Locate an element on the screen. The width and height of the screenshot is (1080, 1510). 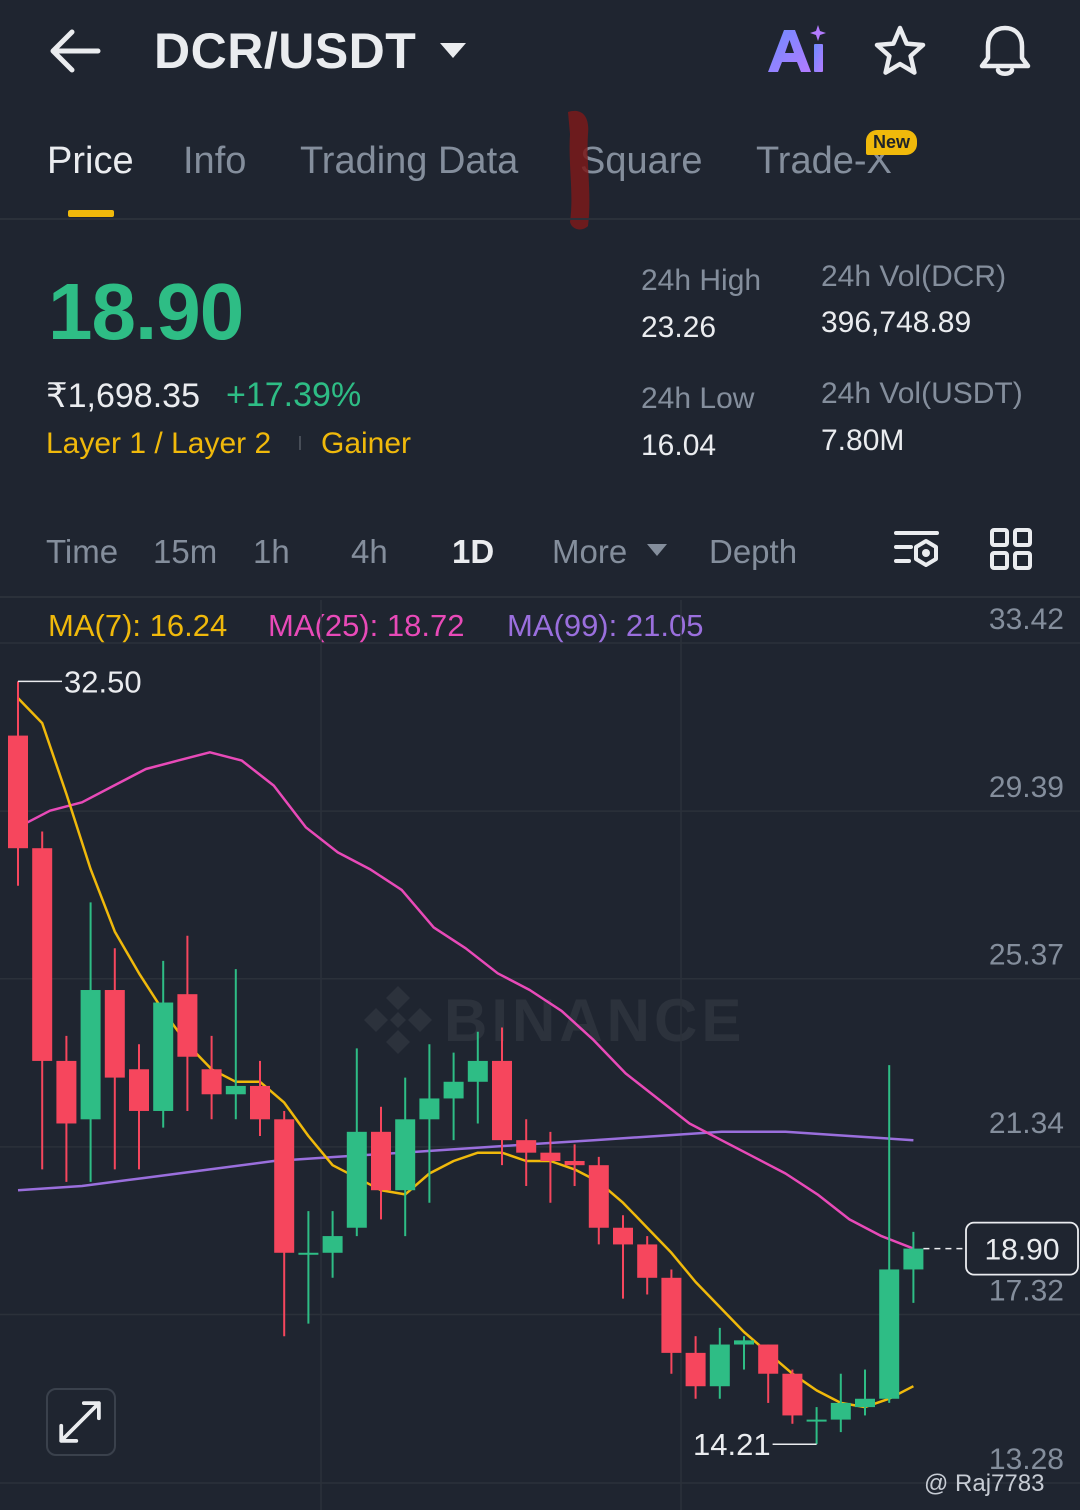
y-axis-label: 29.39 is located at coordinates (1026, 787).